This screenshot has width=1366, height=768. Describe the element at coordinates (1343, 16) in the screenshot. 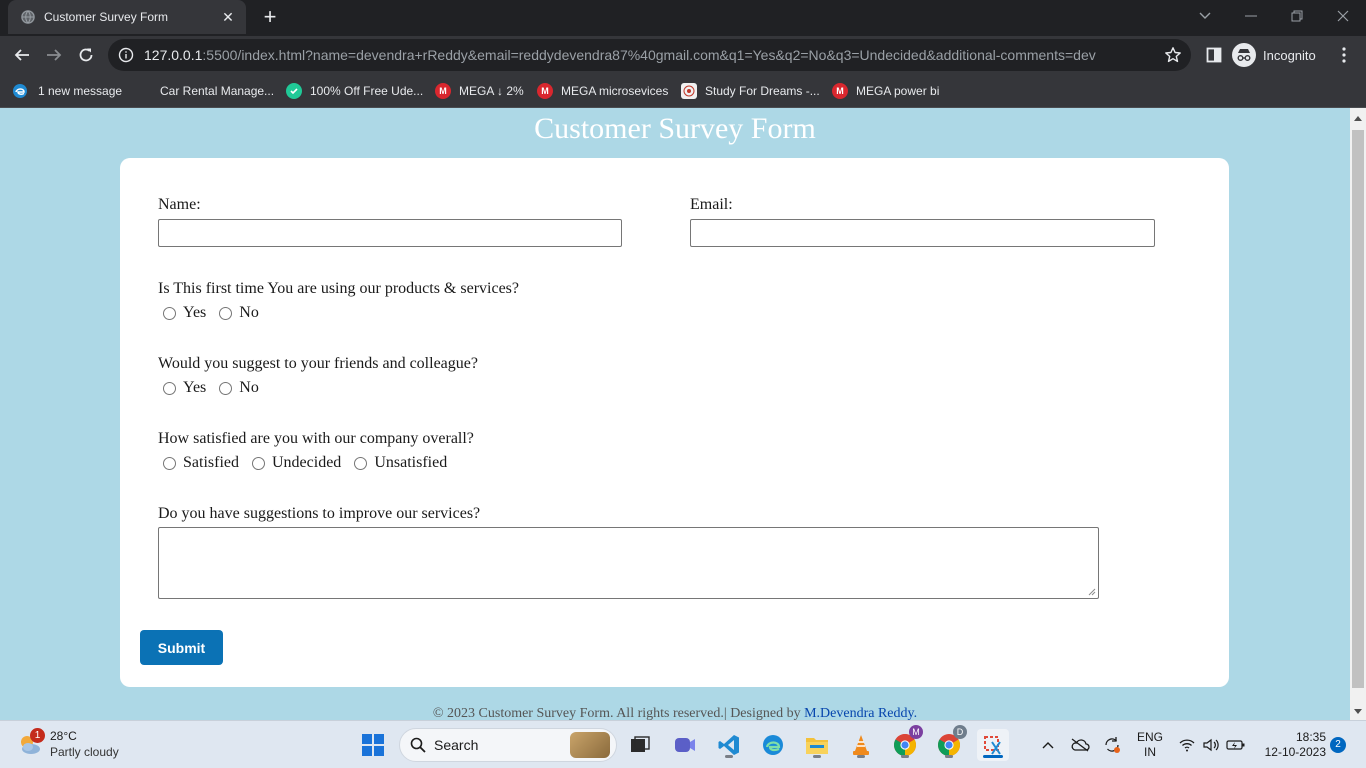

I see `close-window-icon` at that location.